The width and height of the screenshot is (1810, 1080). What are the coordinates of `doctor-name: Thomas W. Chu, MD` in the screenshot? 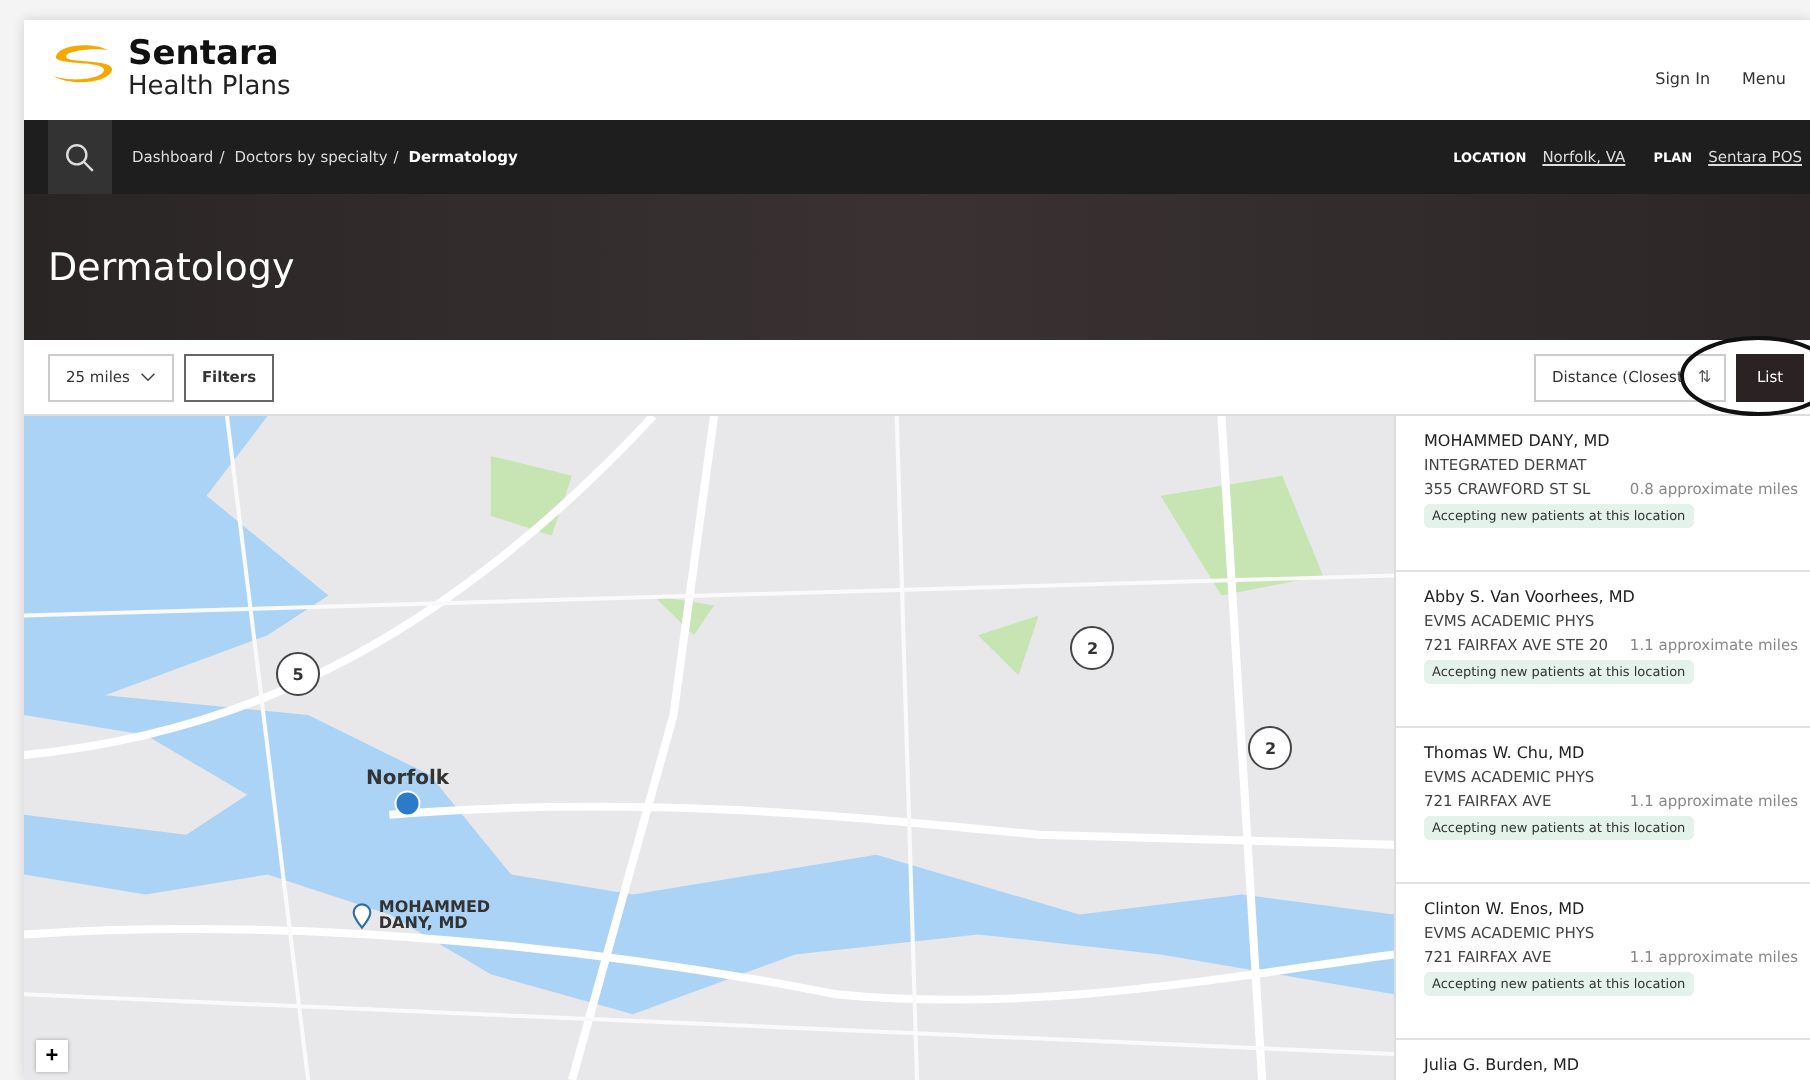 It's located at (1504, 753).